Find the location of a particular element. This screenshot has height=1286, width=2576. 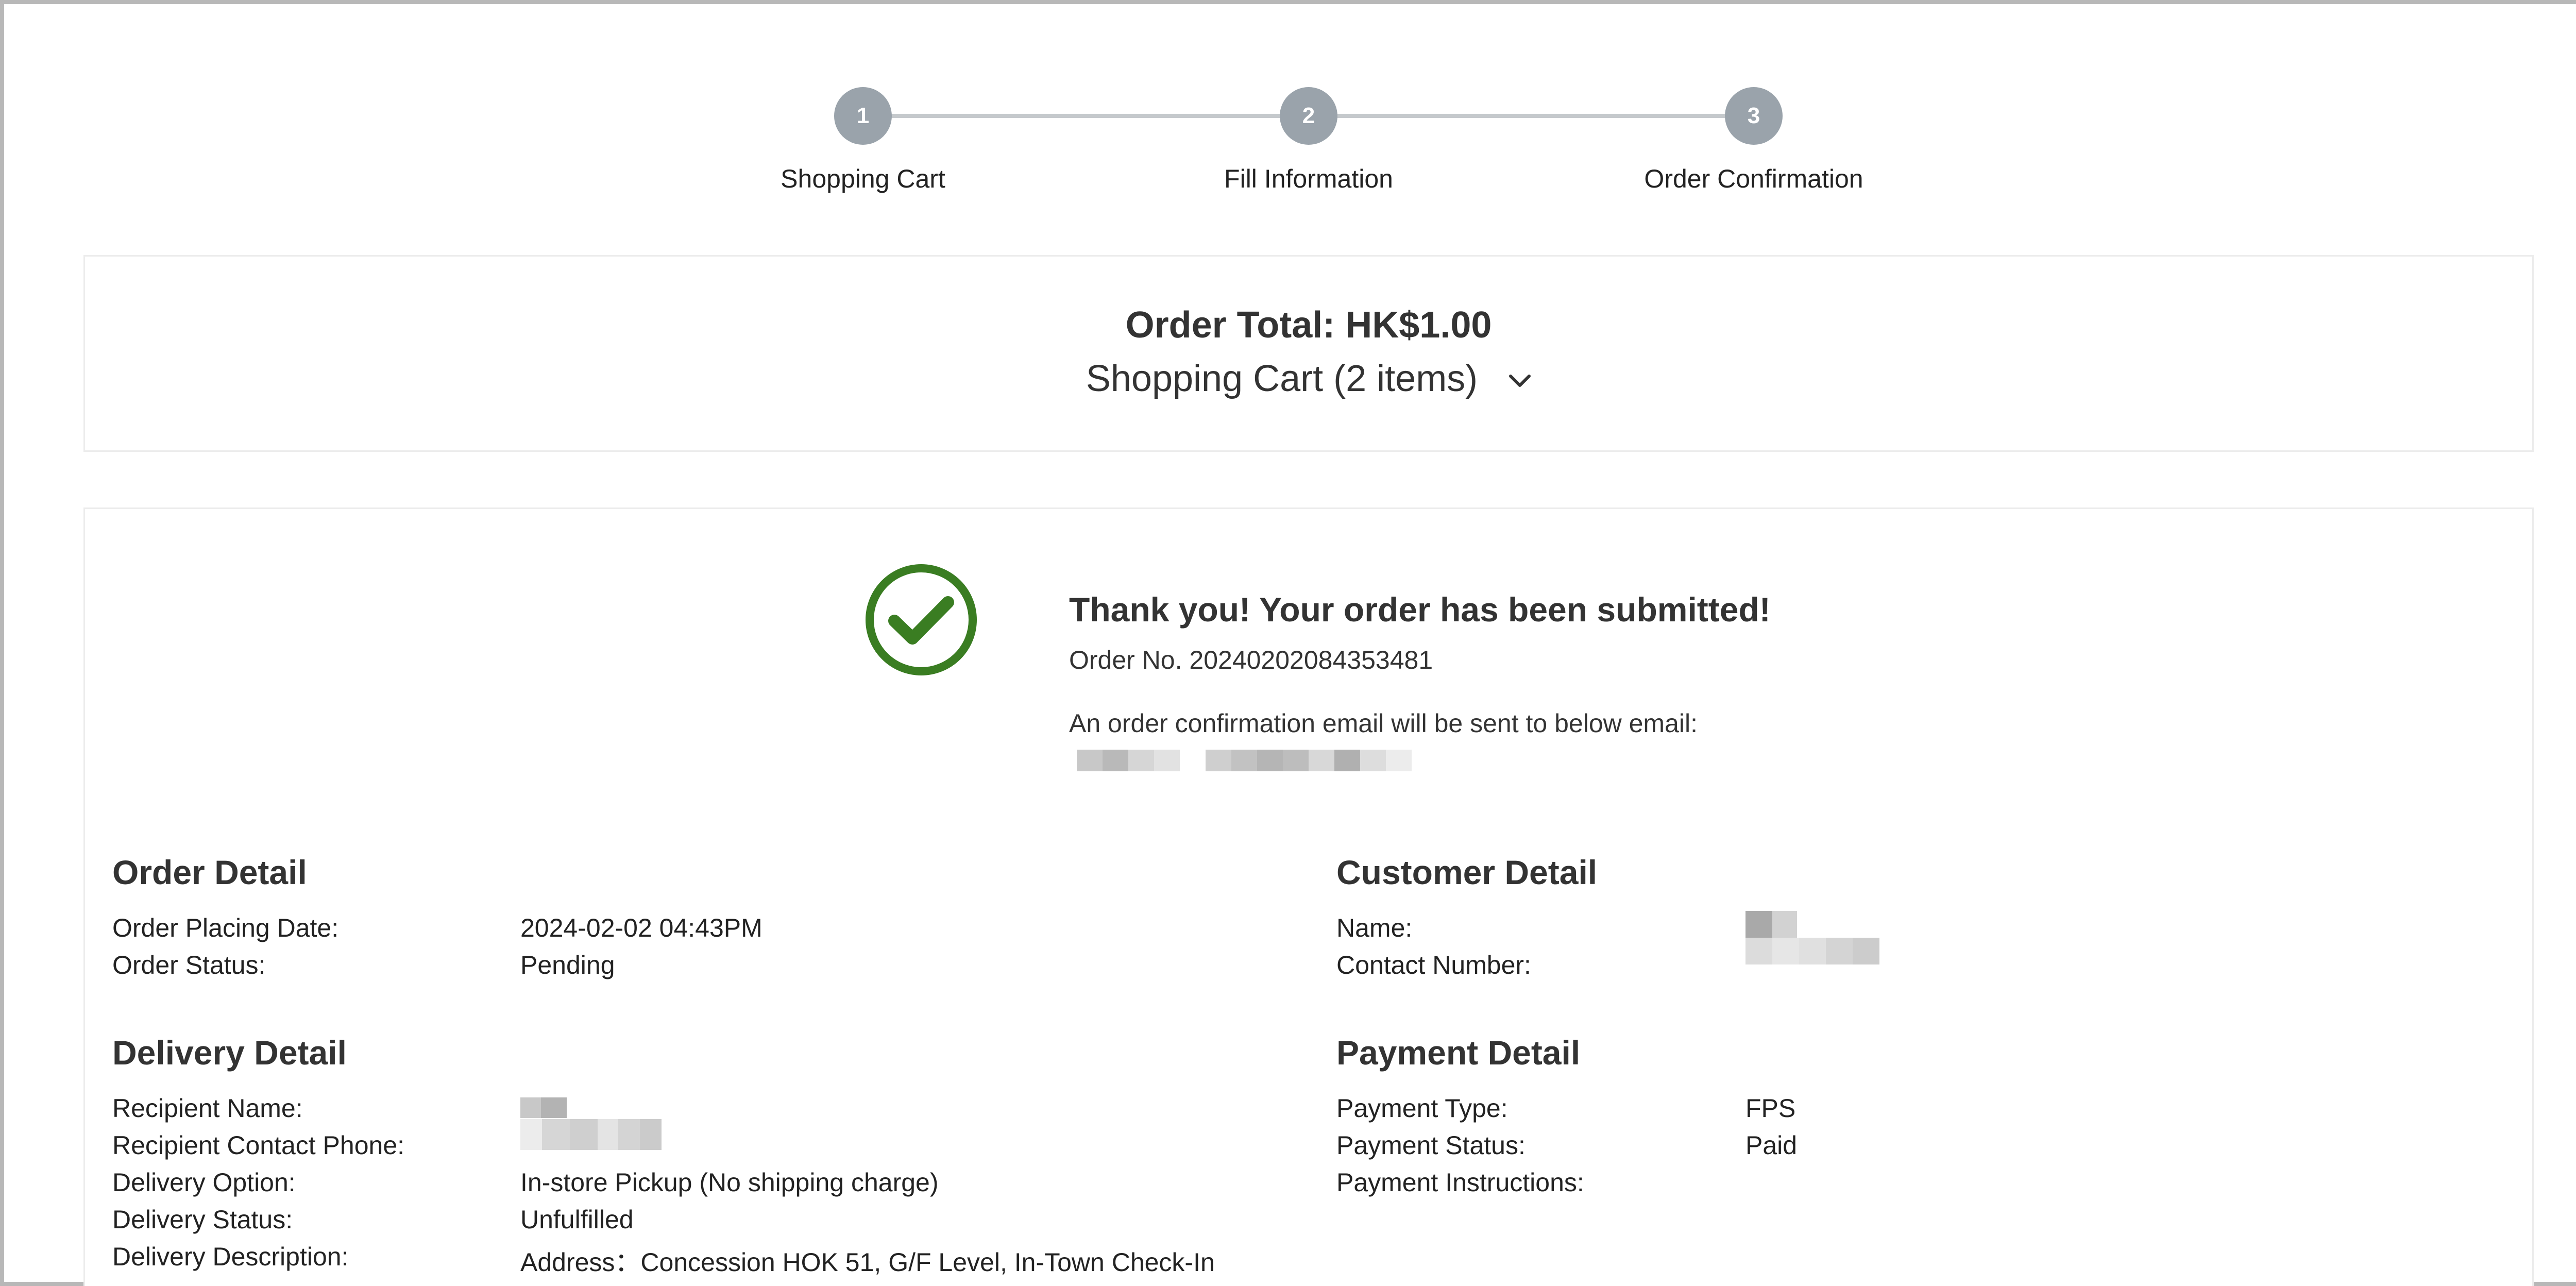

step-1-label: Shopping Cart is located at coordinates (863, 178).